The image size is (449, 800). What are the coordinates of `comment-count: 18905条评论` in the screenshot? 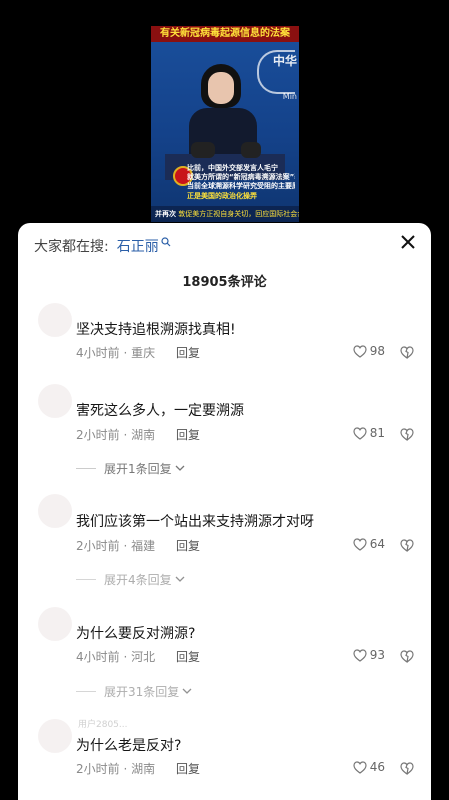 It's located at (224, 282).